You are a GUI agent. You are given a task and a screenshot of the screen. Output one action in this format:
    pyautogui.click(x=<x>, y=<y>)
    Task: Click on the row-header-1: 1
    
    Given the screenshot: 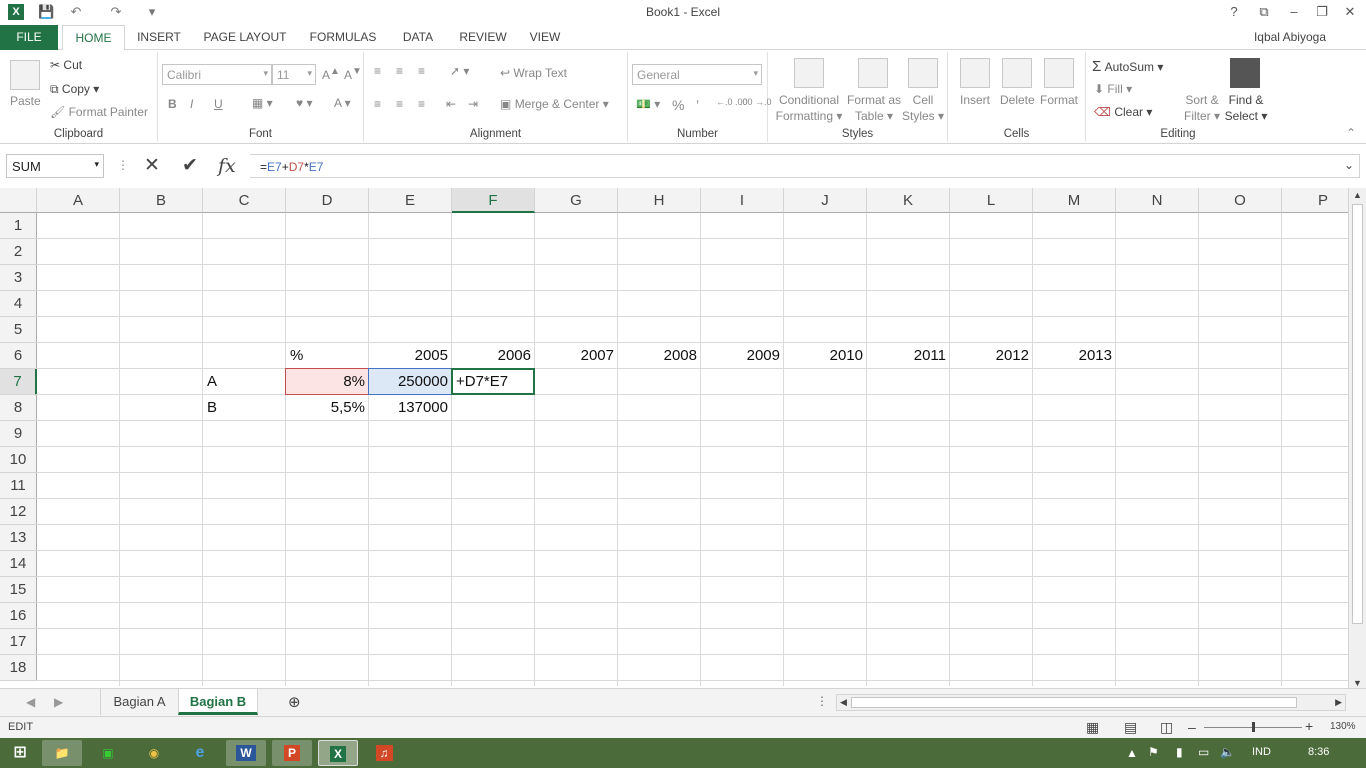 What is the action you would take?
    pyautogui.click(x=18, y=226)
    